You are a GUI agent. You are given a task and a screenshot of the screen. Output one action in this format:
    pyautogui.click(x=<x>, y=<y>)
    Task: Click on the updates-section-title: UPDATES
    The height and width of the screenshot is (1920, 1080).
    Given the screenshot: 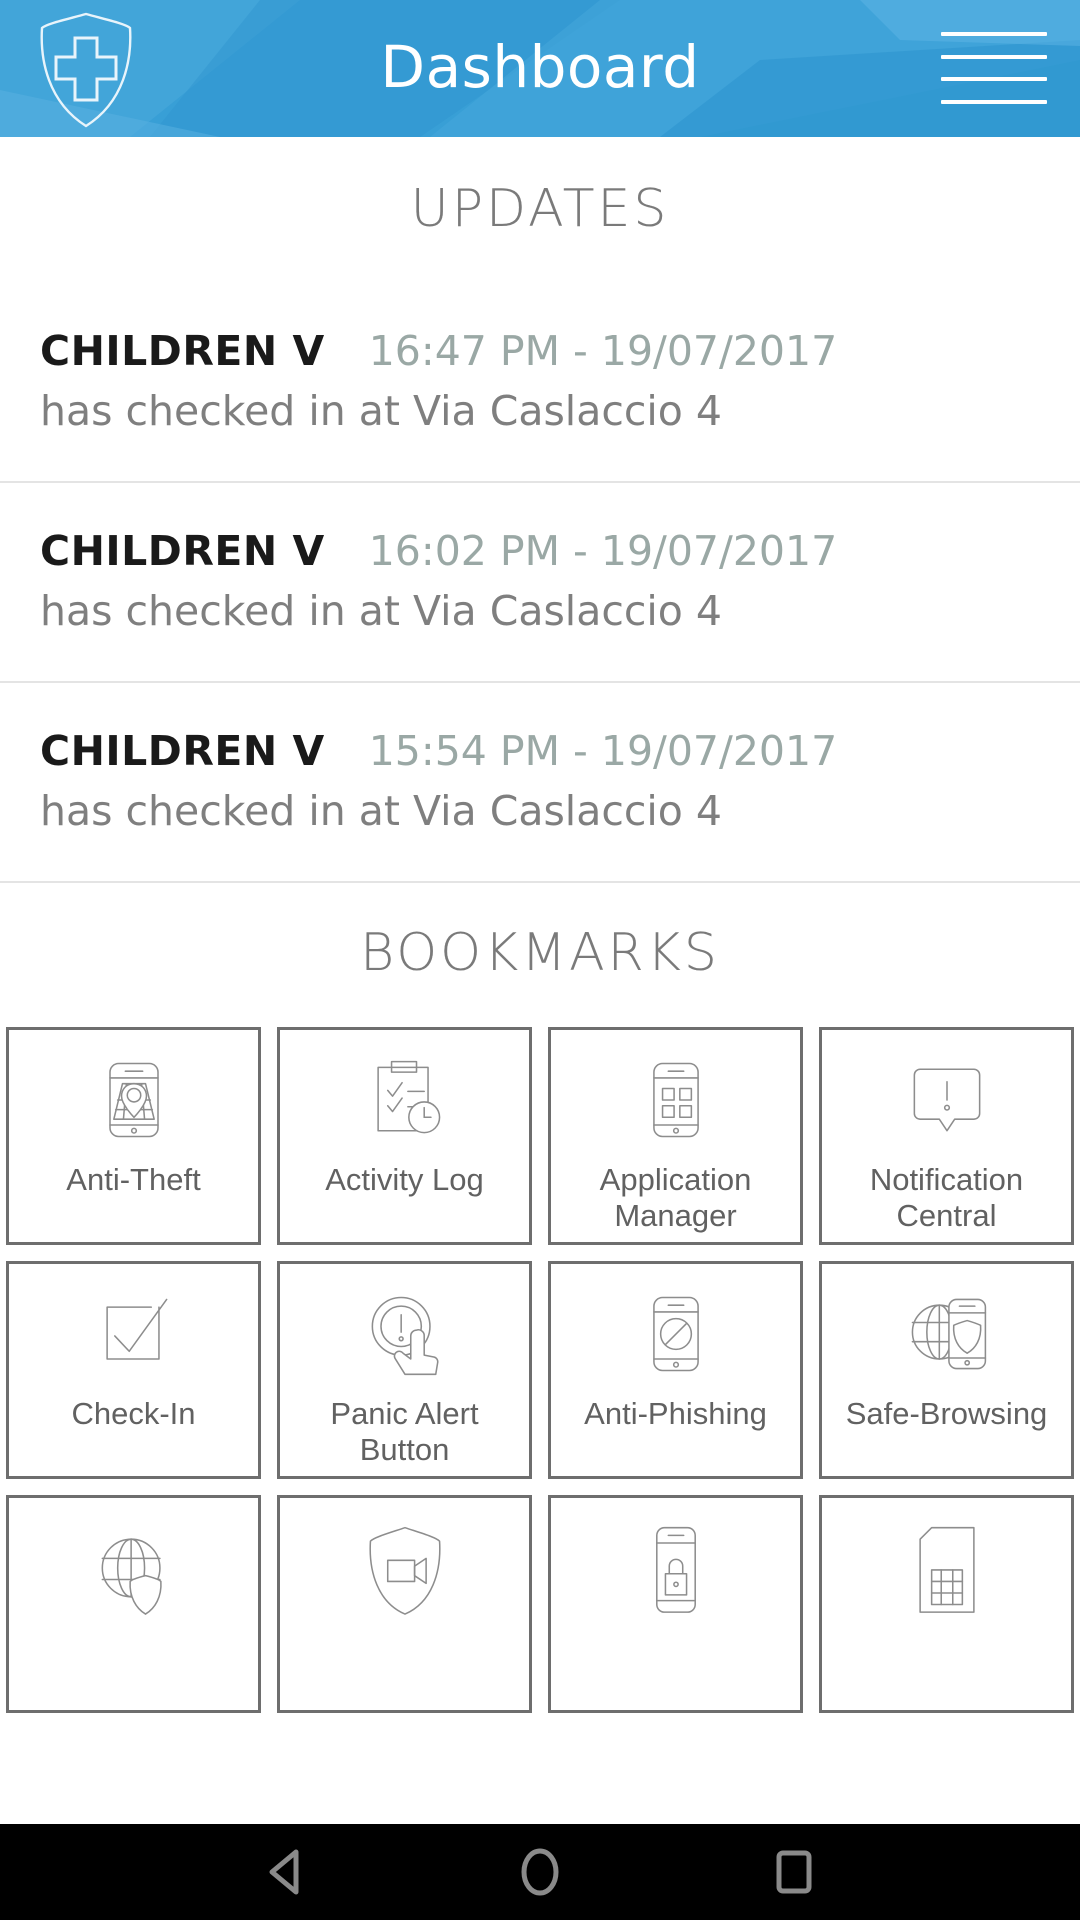 What is the action you would take?
    pyautogui.click(x=540, y=209)
    